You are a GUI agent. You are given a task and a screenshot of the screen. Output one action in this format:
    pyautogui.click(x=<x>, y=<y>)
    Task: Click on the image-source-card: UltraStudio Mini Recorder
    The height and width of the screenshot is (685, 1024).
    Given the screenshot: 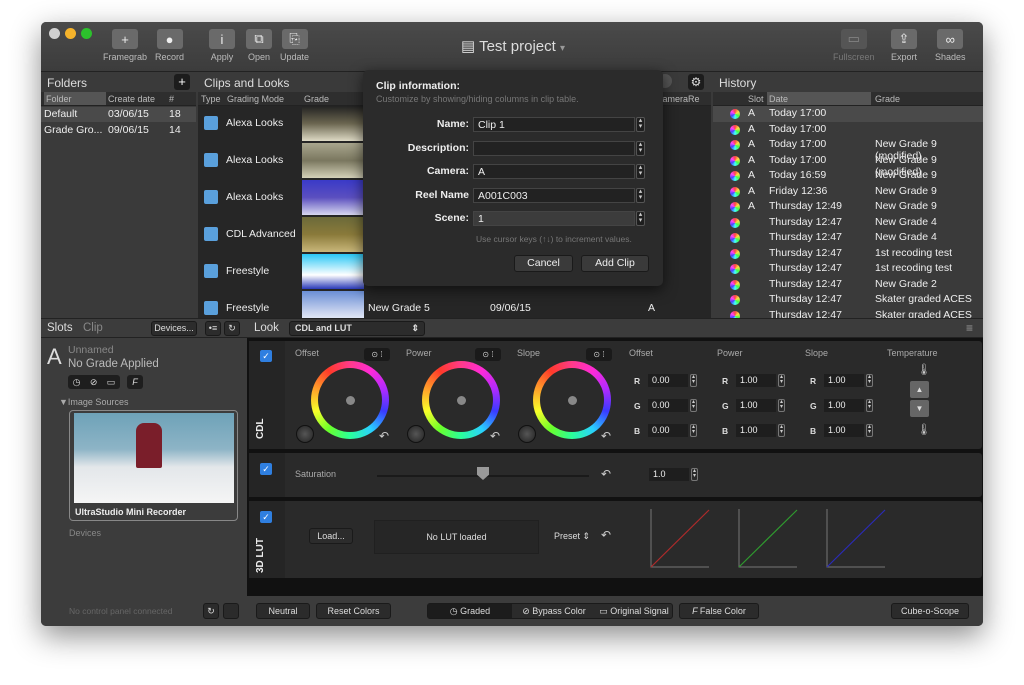 What is the action you would take?
    pyautogui.click(x=153, y=465)
    